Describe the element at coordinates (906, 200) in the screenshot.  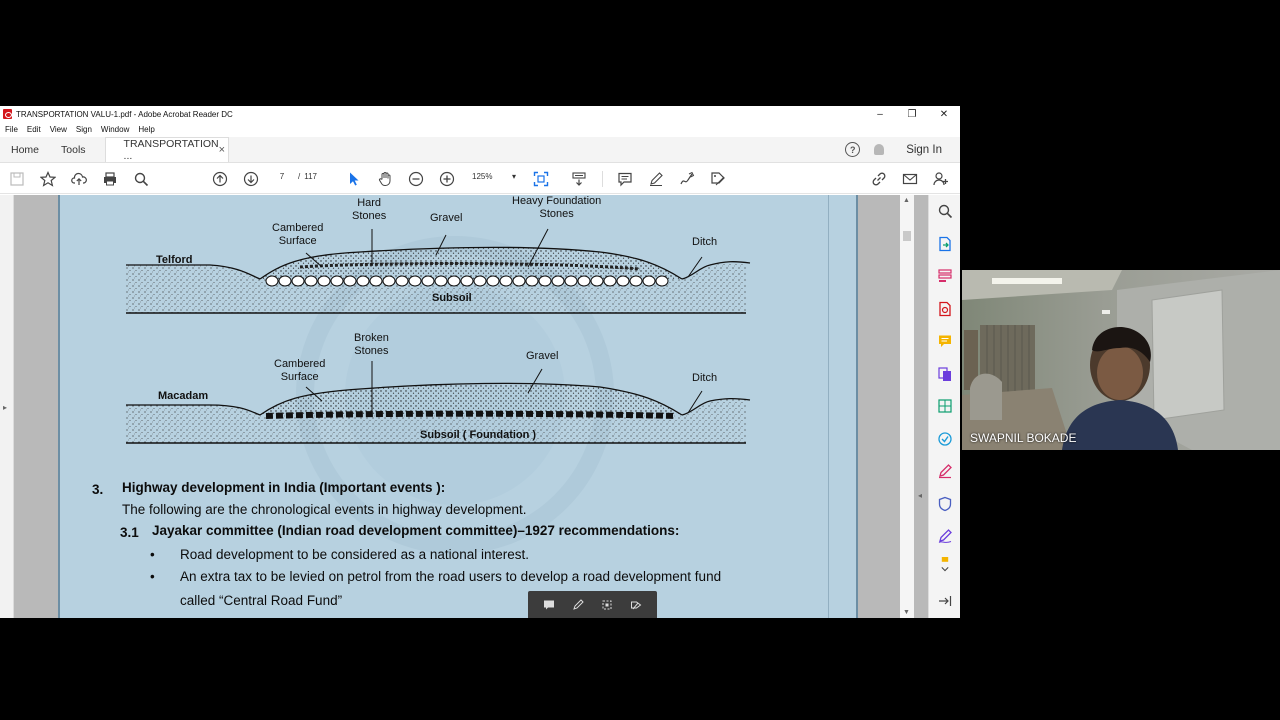
I see `scroll-up-icon: ▲` at that location.